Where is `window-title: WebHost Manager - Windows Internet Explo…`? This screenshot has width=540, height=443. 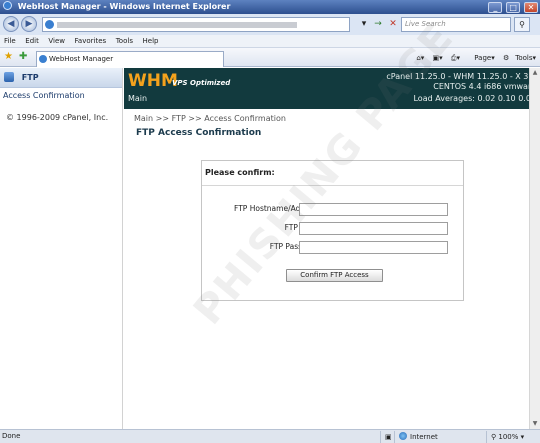 window-title: WebHost Manager - Windows Internet Explo… is located at coordinates (124, 6).